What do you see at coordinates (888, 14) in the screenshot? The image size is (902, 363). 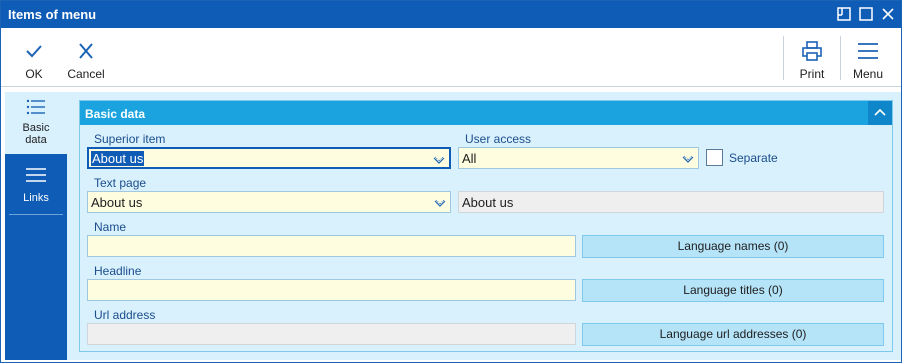 I see `close-icon` at bounding box center [888, 14].